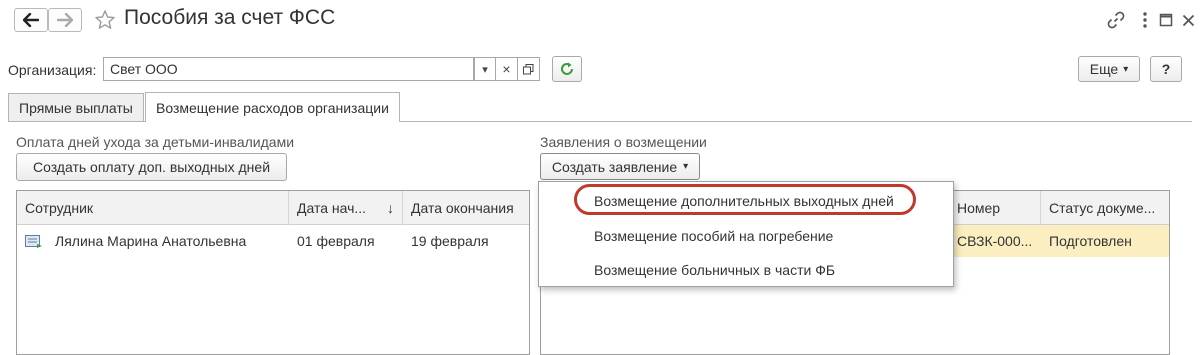 The width and height of the screenshot is (1200, 355). What do you see at coordinates (76, 107) in the screenshot?
I see `tab-direct-payments: Прямые выплаты` at bounding box center [76, 107].